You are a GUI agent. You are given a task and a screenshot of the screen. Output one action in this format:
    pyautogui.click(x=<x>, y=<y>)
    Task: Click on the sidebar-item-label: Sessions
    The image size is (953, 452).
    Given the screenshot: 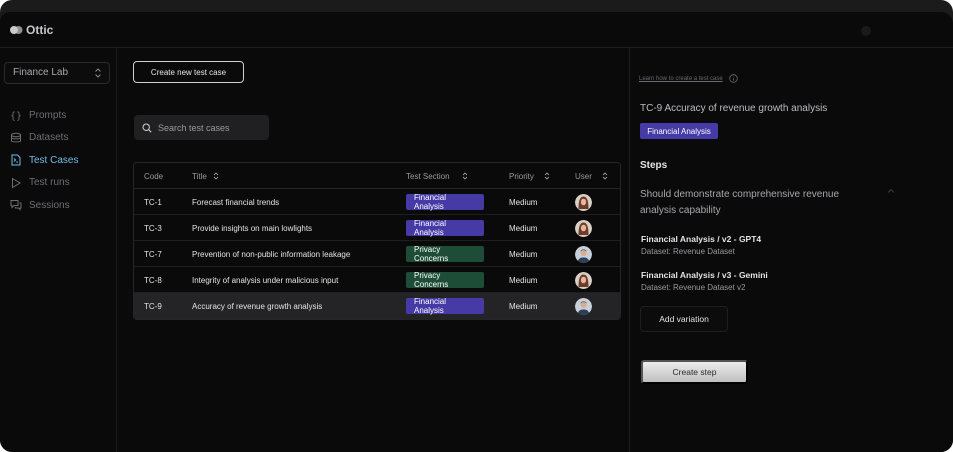 What is the action you would take?
    pyautogui.click(x=49, y=205)
    